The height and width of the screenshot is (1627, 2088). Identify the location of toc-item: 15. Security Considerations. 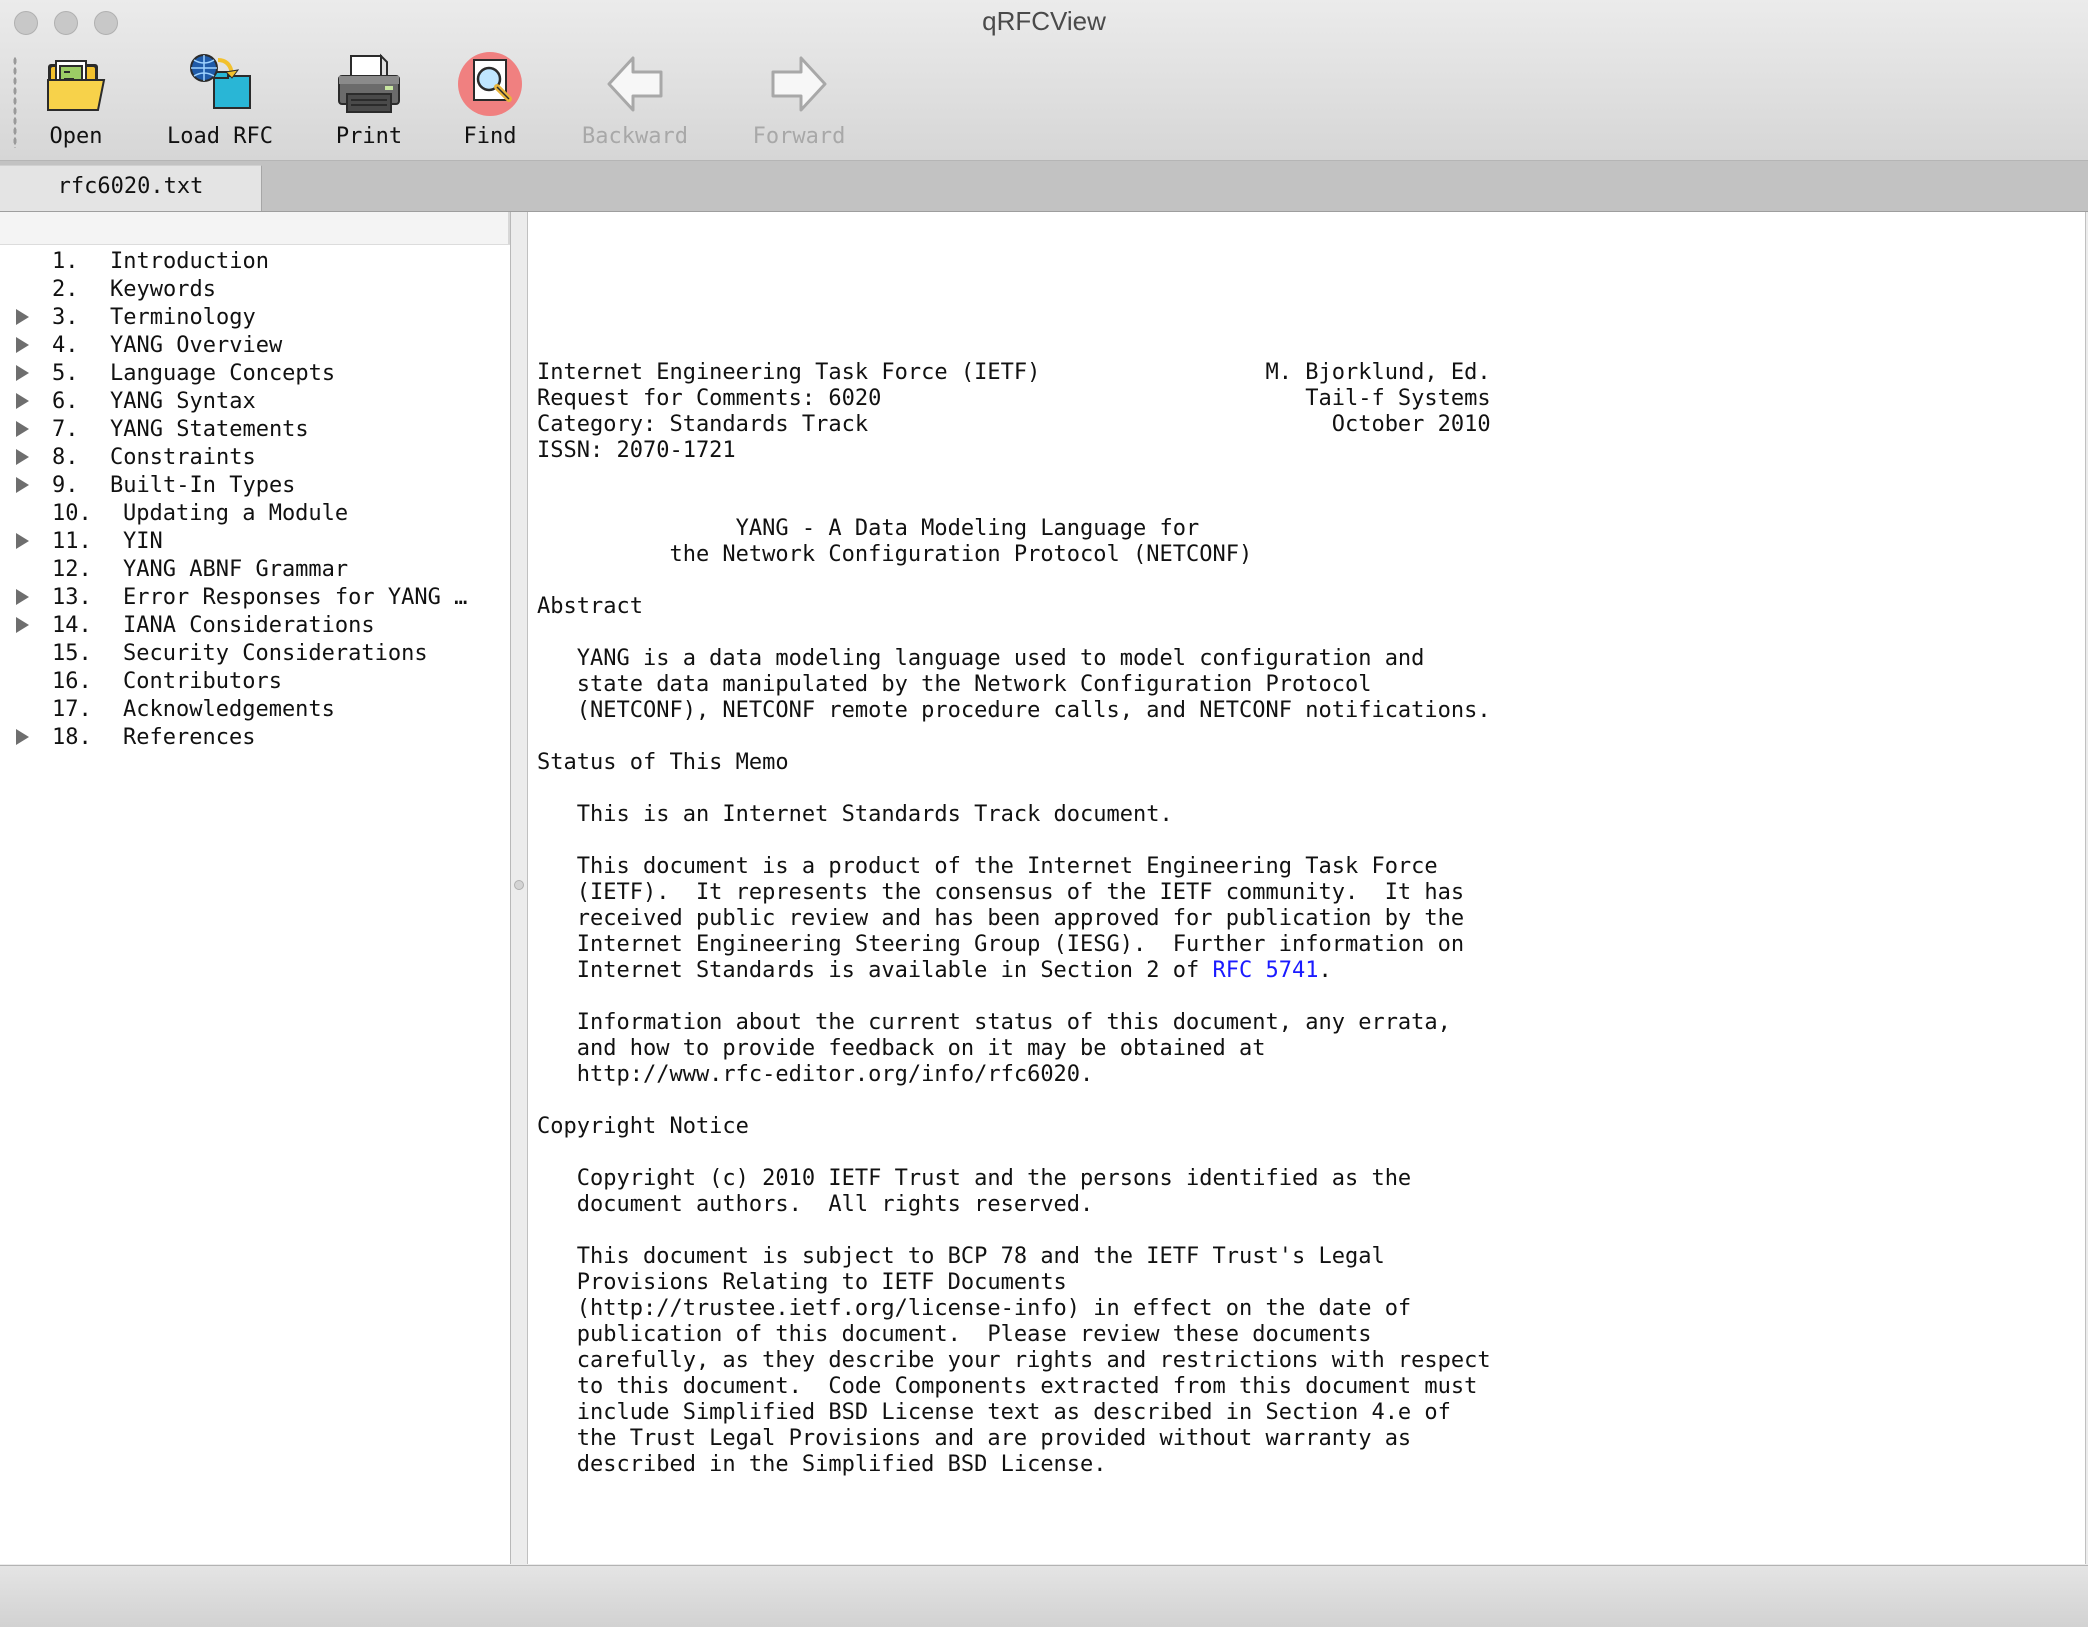
(255, 654).